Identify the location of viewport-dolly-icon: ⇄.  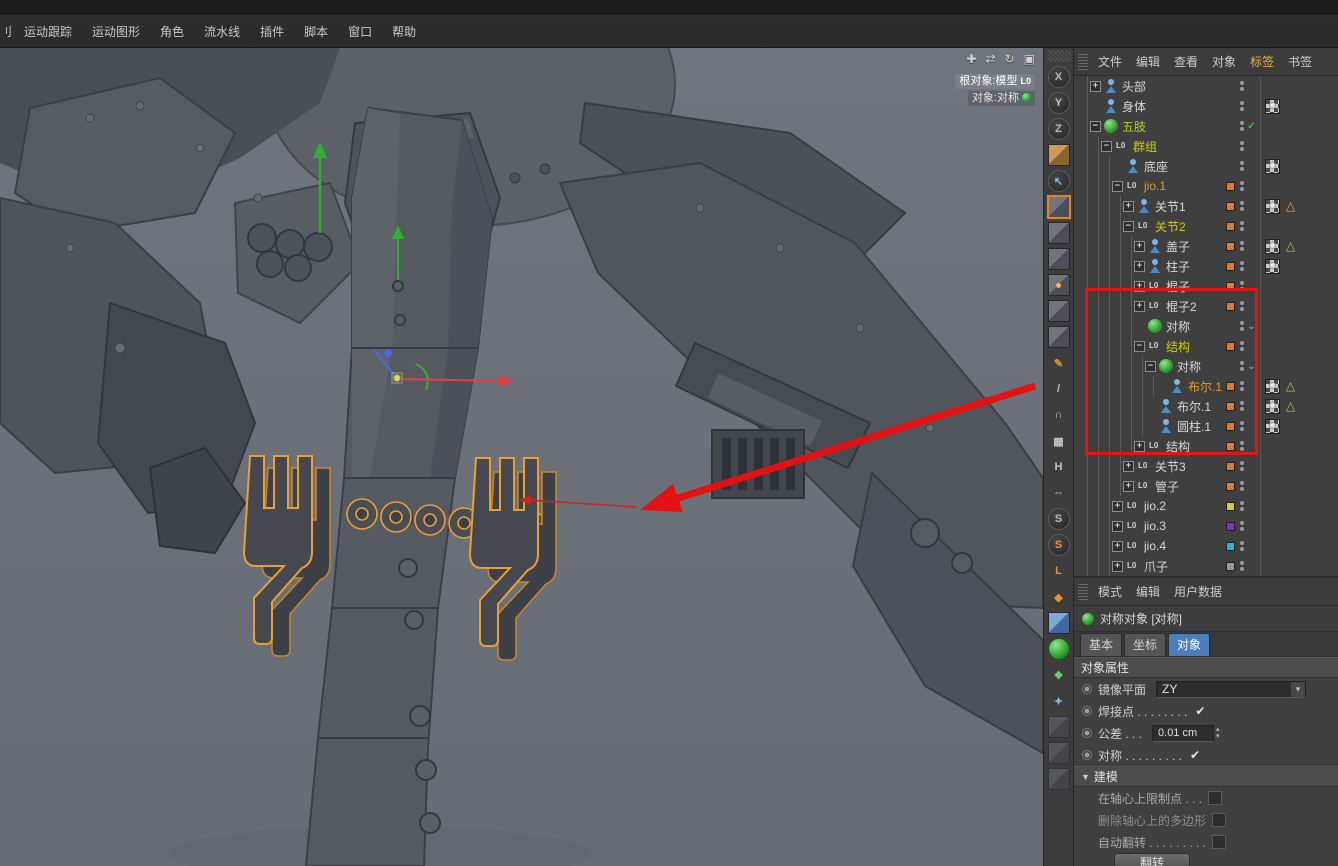
(991, 59).